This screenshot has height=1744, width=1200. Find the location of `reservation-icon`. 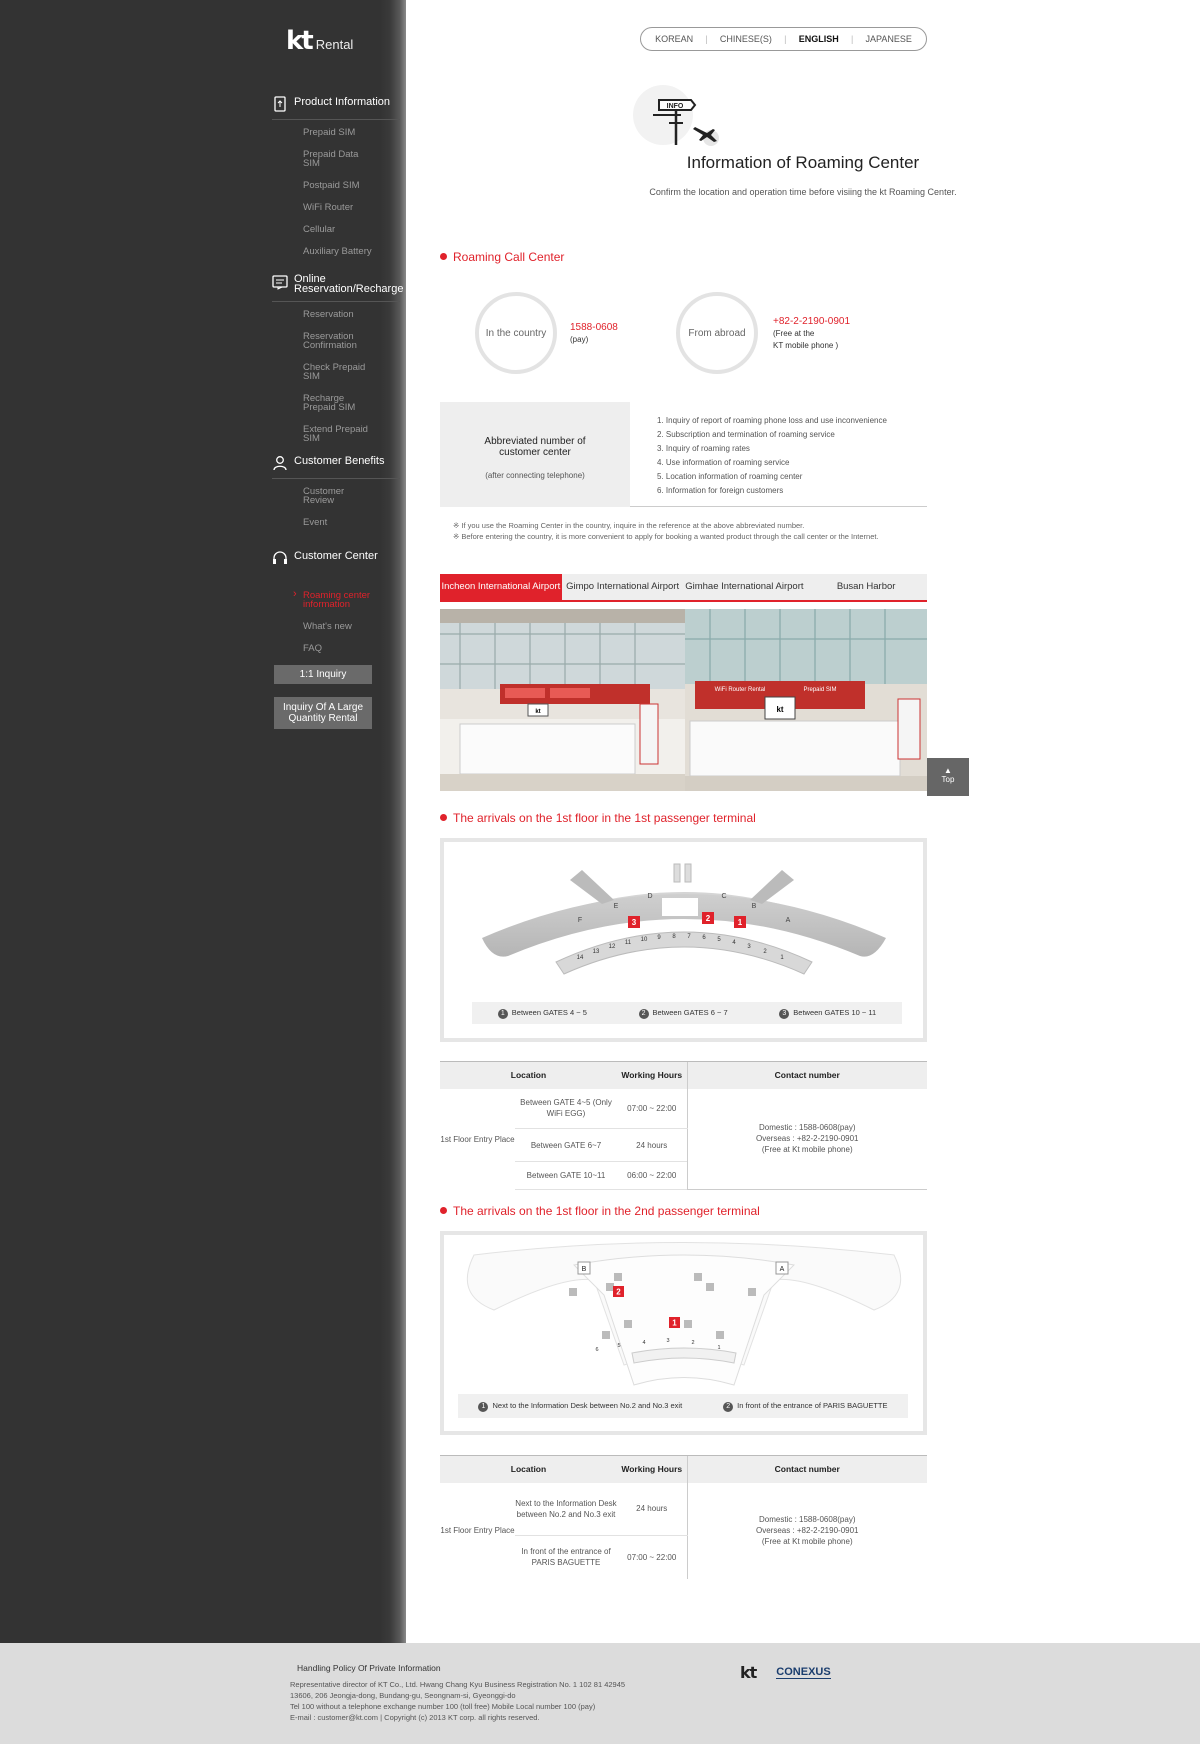

reservation-icon is located at coordinates (280, 282).